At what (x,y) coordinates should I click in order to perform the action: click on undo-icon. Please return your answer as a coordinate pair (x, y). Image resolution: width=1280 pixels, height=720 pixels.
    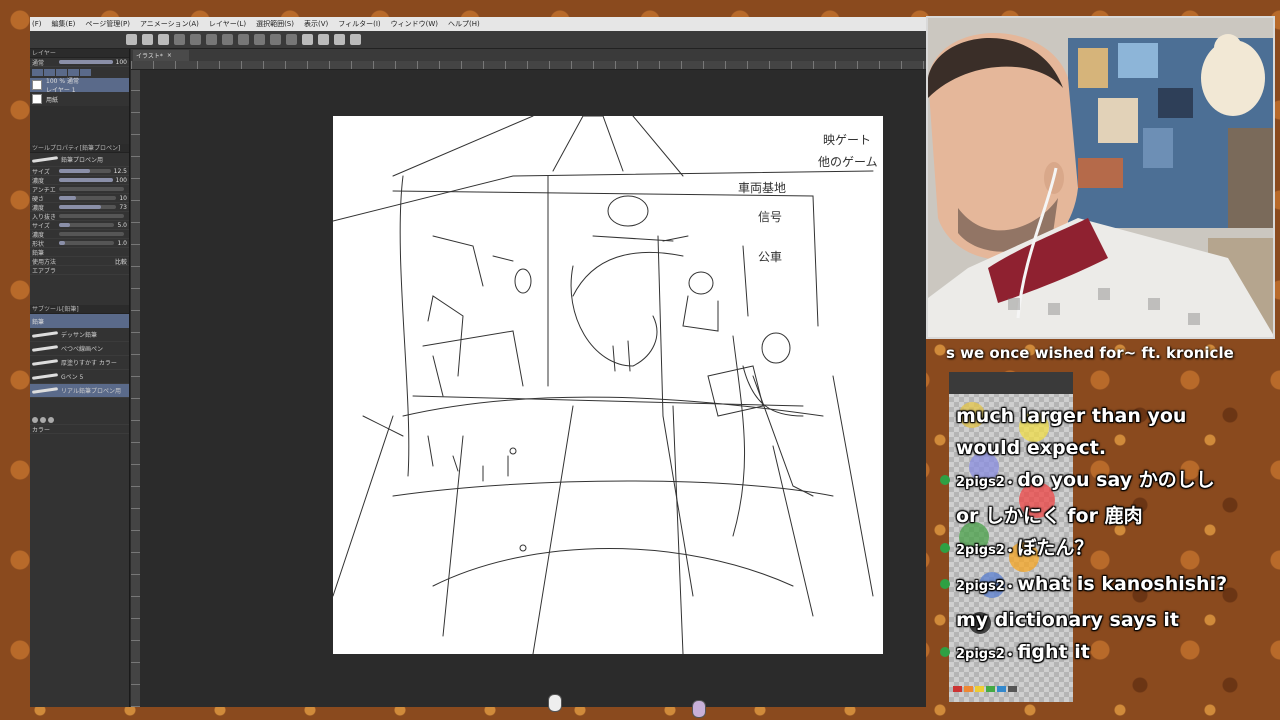
    Looking at the image, I should click on (179, 39).